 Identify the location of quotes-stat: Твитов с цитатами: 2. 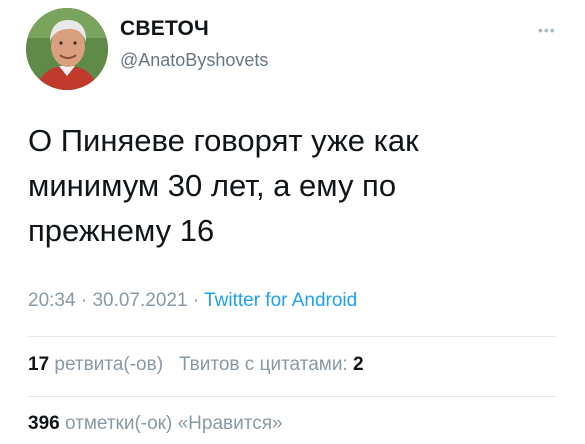
(271, 364).